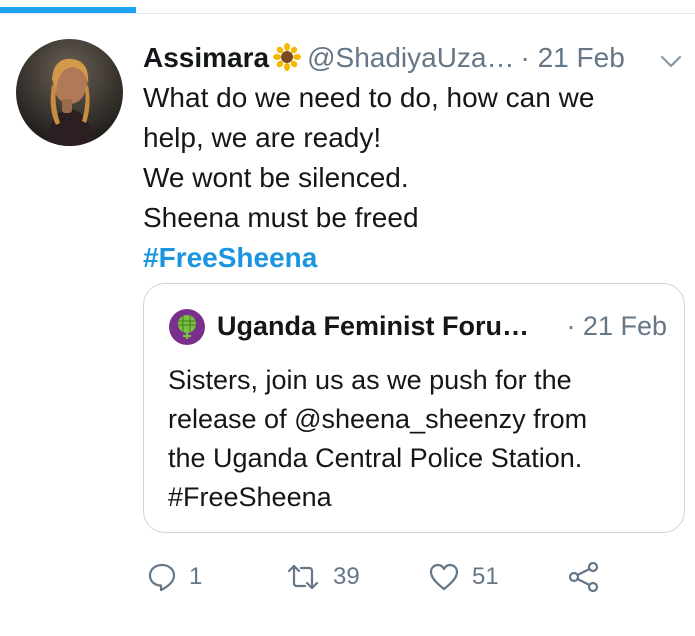 Image resolution: width=695 pixels, height=636 pixels. What do you see at coordinates (250, 497) in the screenshot?
I see `quoted-text-line: #FreeSheena` at bounding box center [250, 497].